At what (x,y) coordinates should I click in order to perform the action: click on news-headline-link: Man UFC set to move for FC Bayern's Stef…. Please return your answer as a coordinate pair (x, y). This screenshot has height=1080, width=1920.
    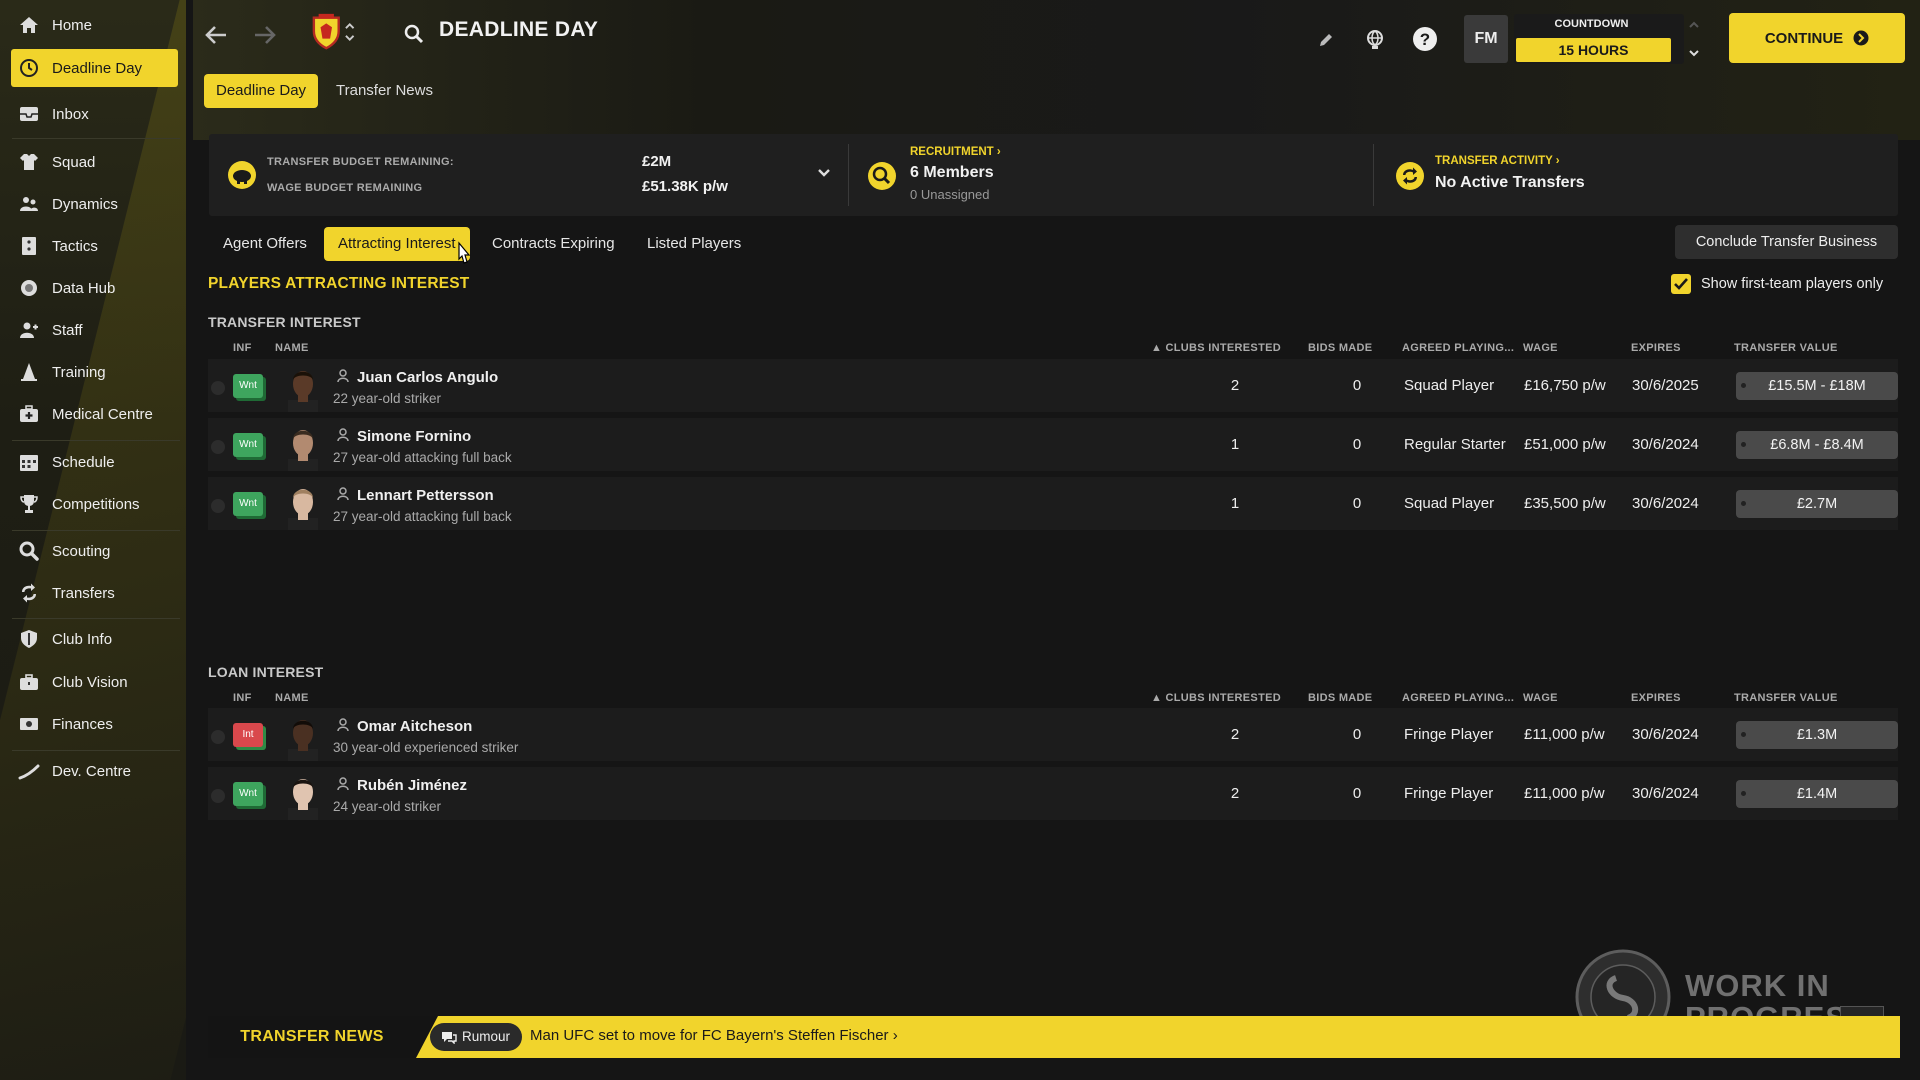
    Looking at the image, I should click on (714, 1035).